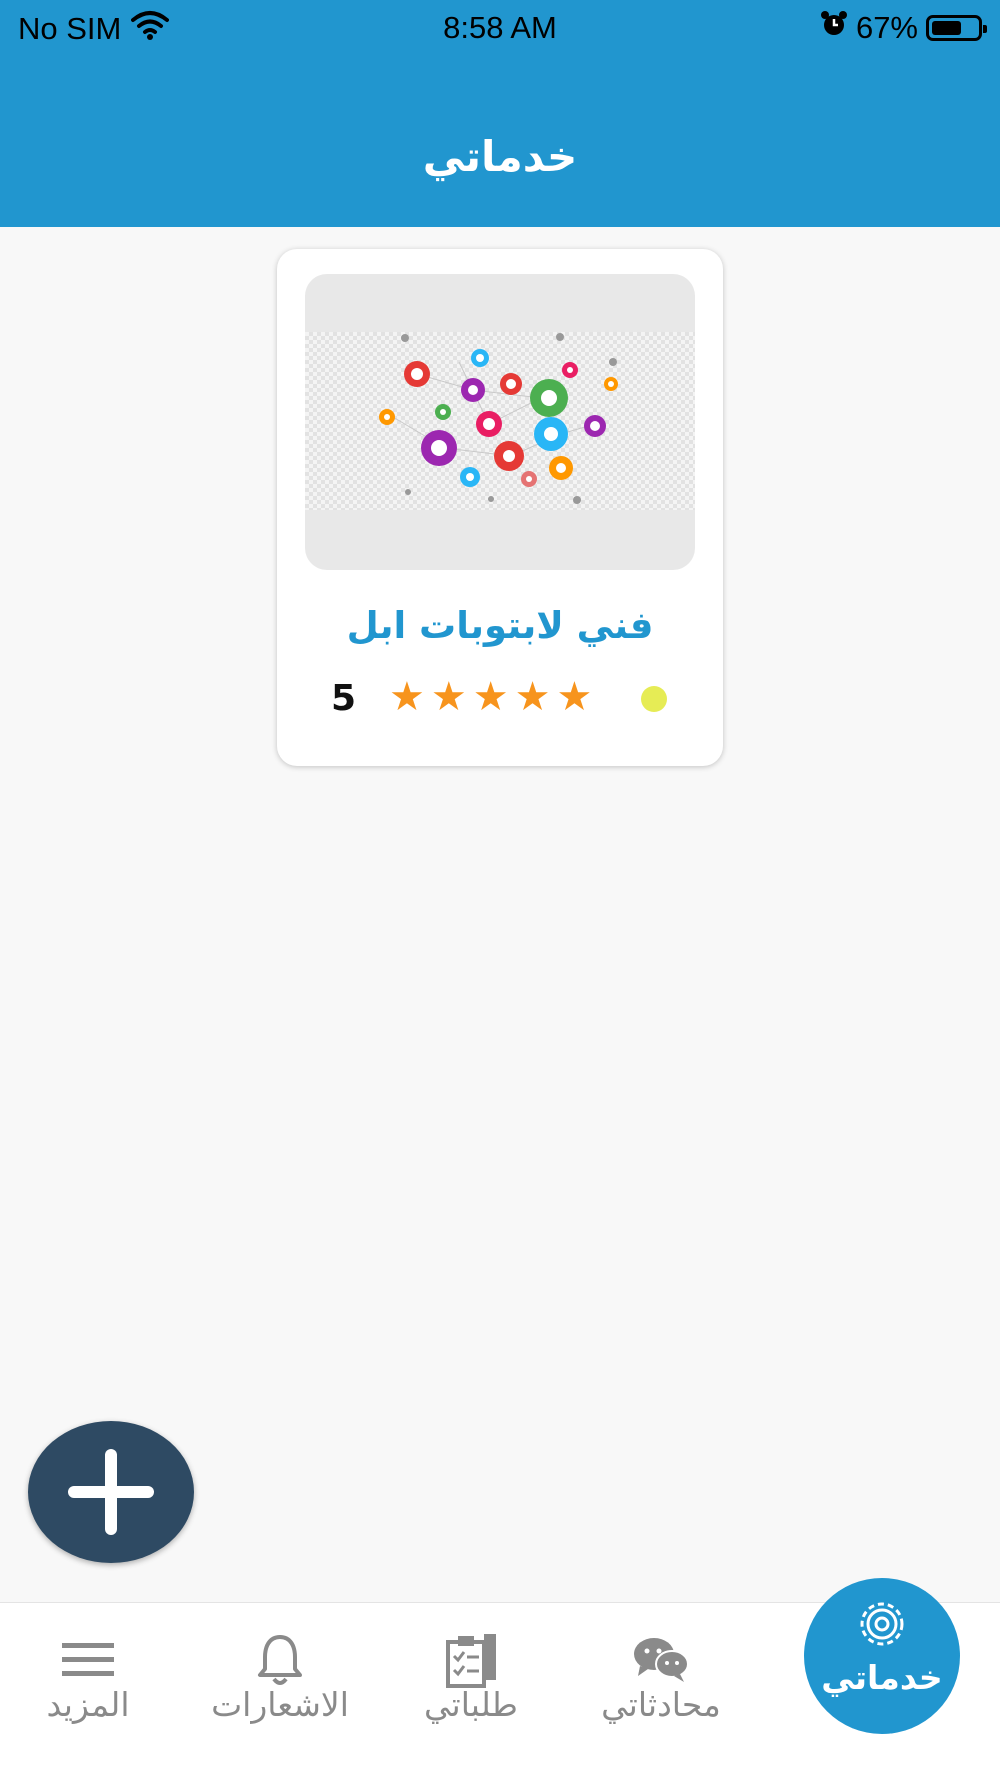 The image size is (1000, 1779). I want to click on rating-value: 5, so click(344, 698).